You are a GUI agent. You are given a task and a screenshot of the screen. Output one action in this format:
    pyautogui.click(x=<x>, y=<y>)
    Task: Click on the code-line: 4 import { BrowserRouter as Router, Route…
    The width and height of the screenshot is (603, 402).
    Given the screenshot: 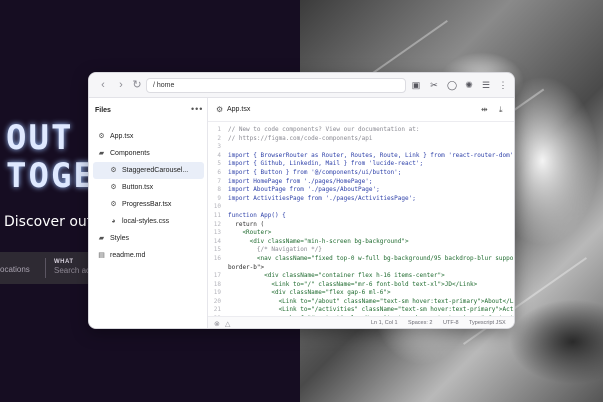 What is the action you would take?
    pyautogui.click(x=361, y=156)
    